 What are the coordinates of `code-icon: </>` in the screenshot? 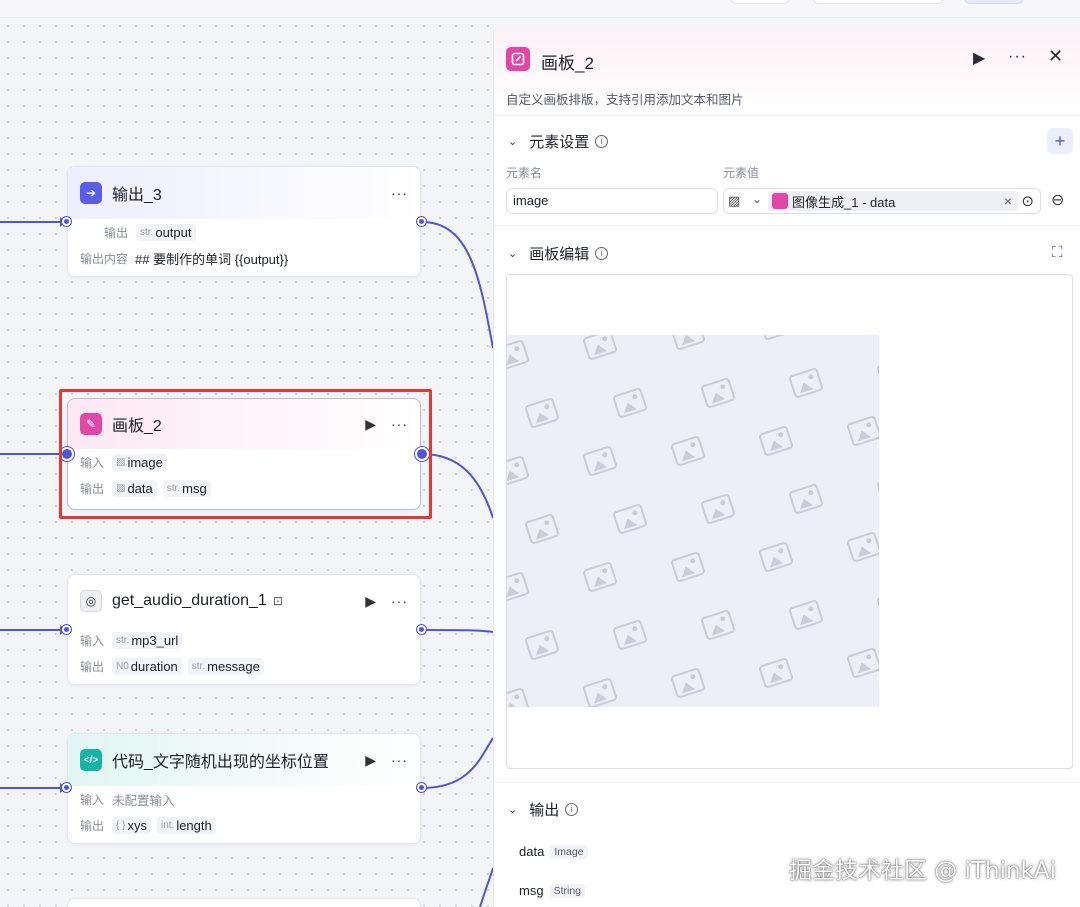 It's located at (91, 760).